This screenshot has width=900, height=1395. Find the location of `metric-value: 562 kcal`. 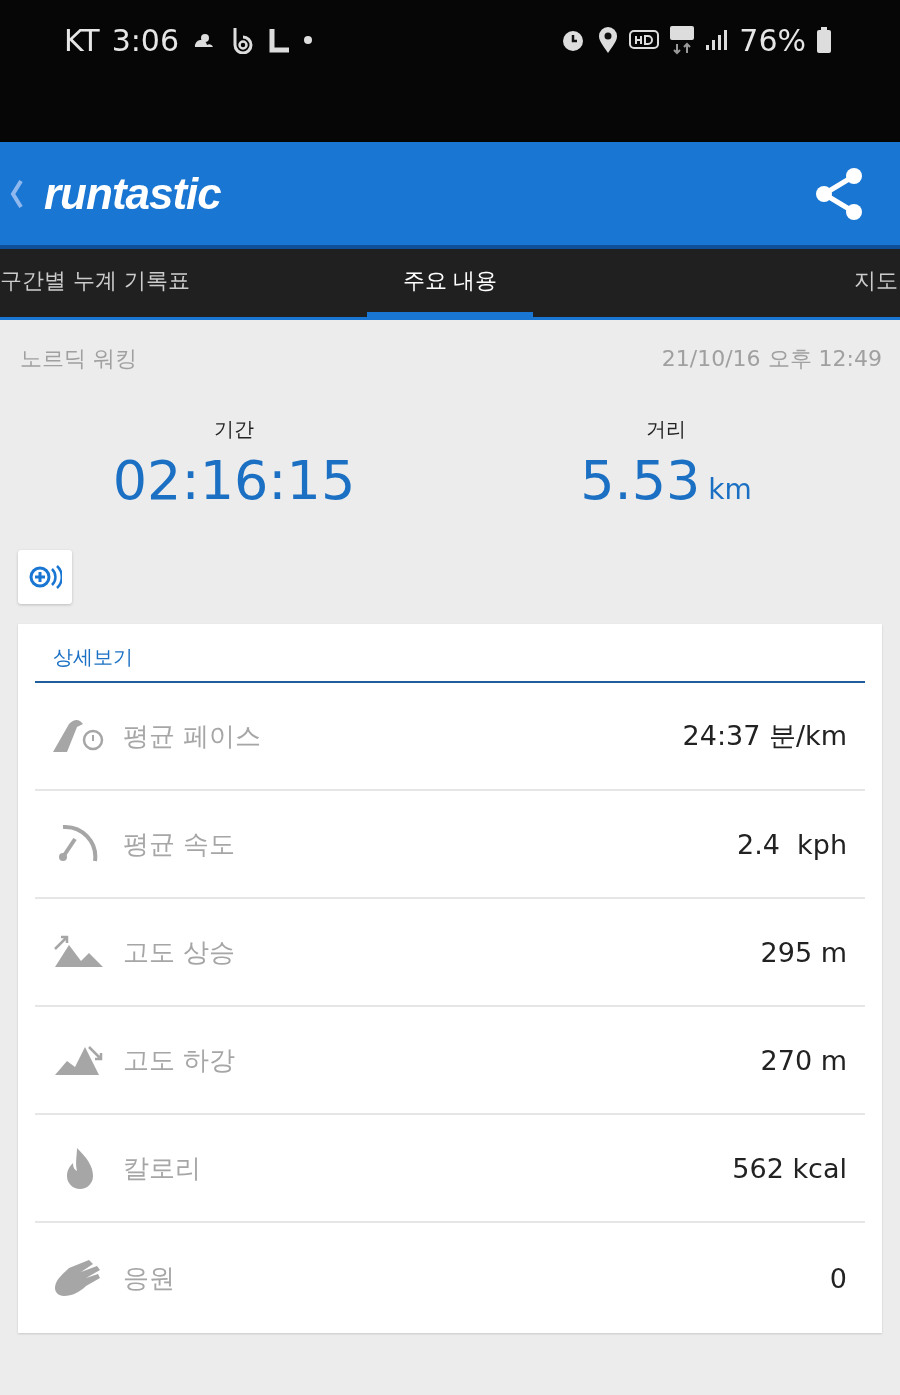

metric-value: 562 kcal is located at coordinates (789, 1168).